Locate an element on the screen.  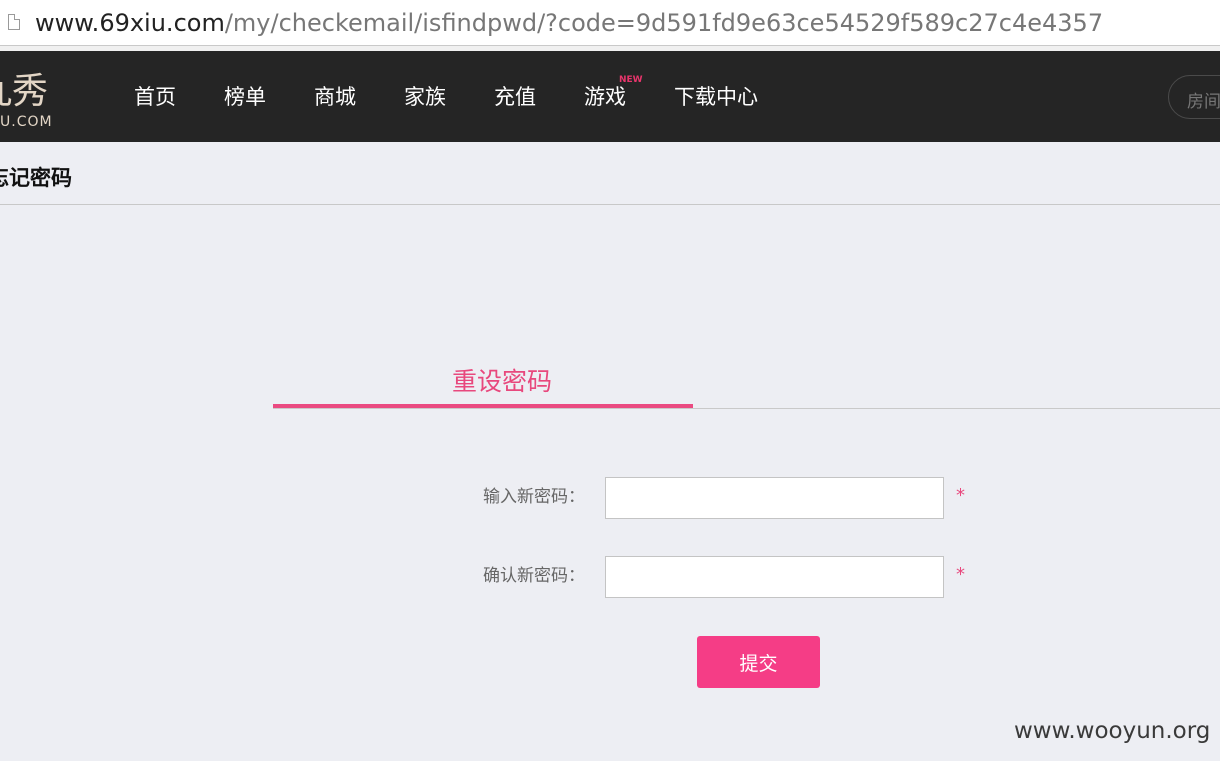
new-password-label: 输入新密码： is located at coordinates (534, 497).